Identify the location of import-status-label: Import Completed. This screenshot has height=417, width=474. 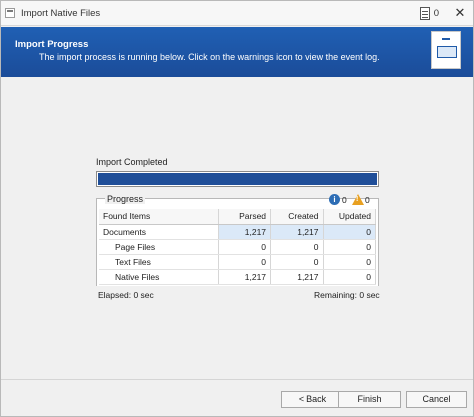
(132, 162).